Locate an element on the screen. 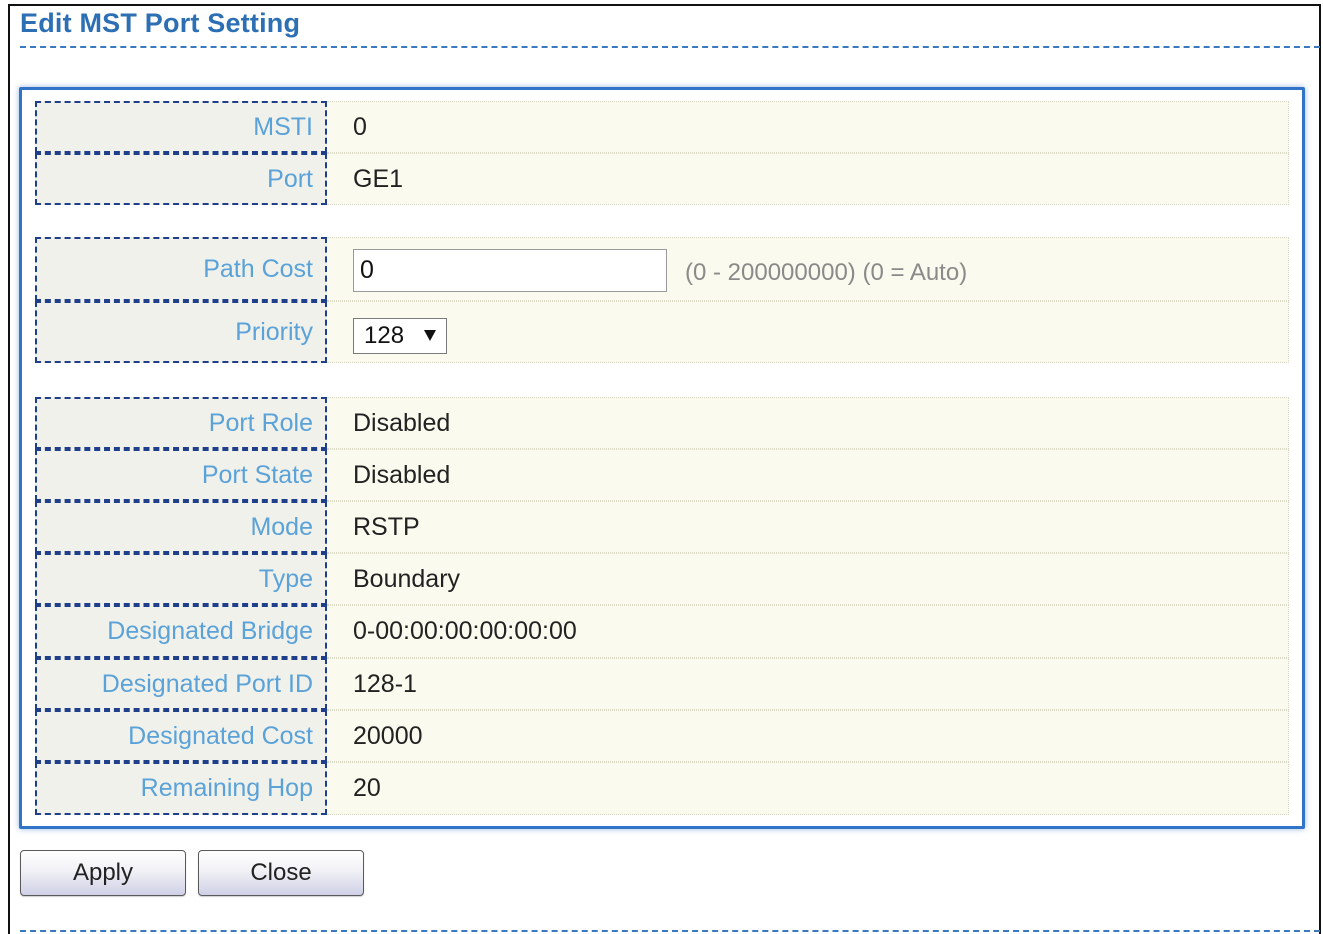 The height and width of the screenshot is (934, 1323). designated-bridge-label: Designated Bridge is located at coordinates (181, 631).